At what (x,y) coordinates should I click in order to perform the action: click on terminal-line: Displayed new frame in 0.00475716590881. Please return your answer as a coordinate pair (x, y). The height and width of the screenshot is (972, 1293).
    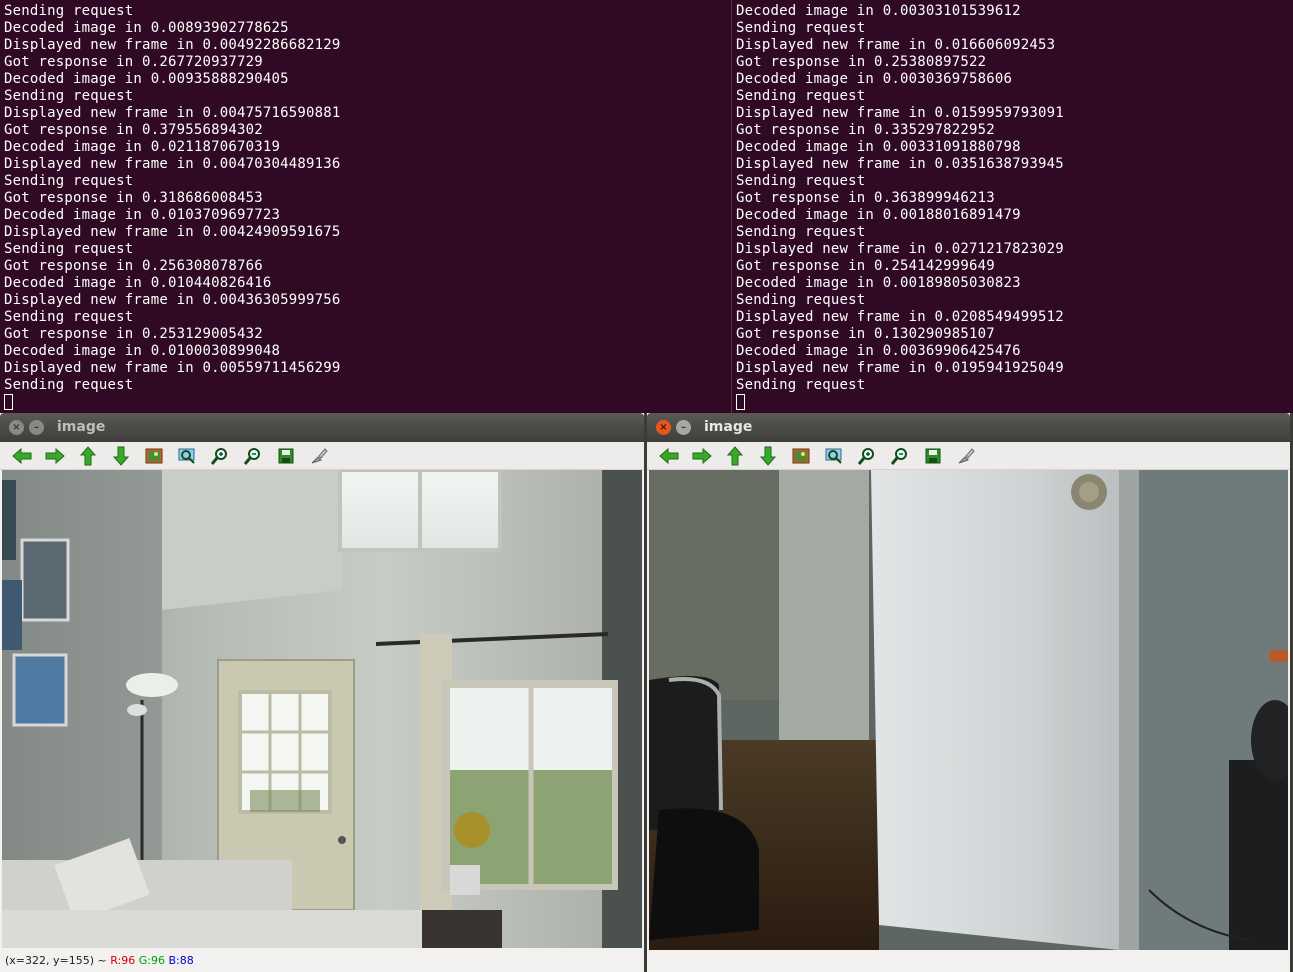
    Looking at the image, I should click on (172, 113).